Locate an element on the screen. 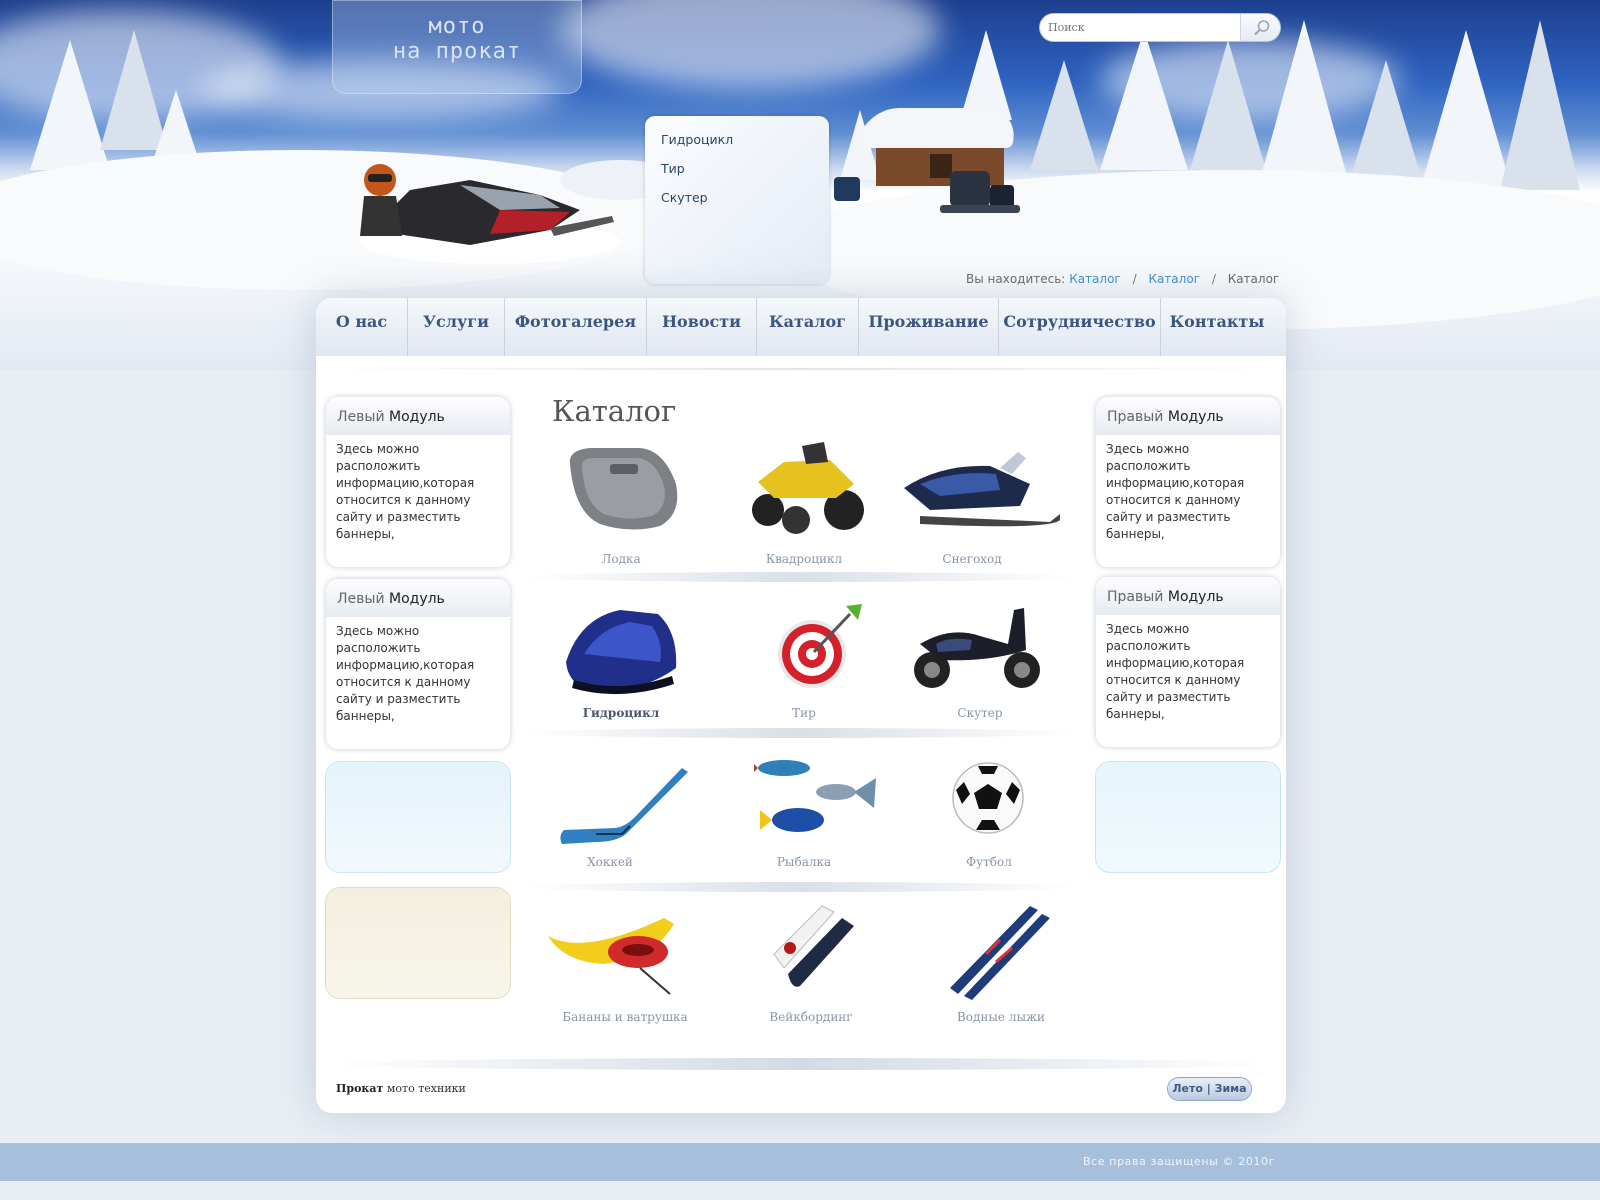  dropdown-item-jetski: Гидроцикл is located at coordinates (697, 139).